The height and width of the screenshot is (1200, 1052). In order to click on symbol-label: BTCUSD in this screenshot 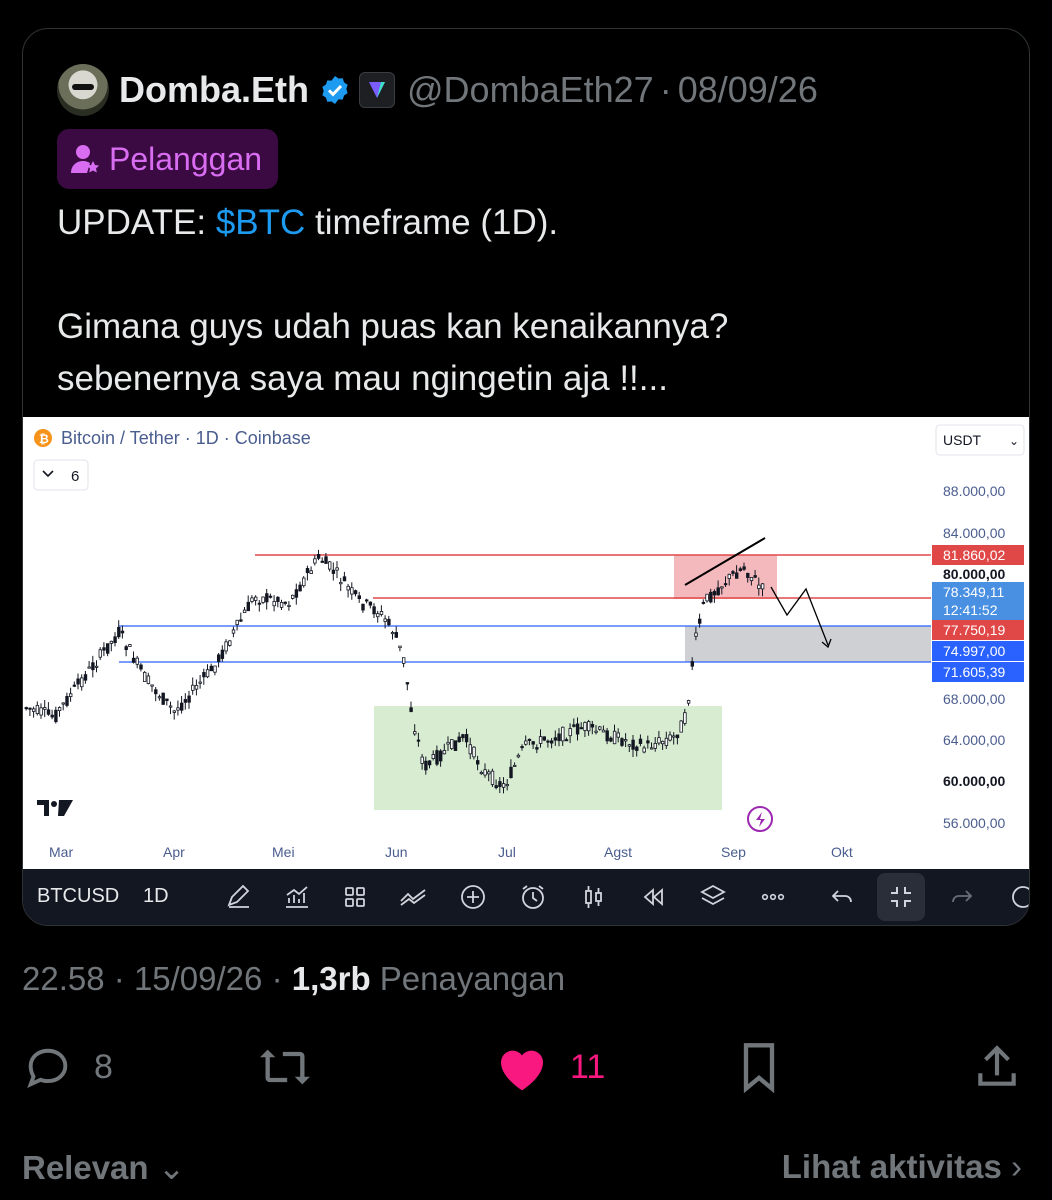, I will do `click(78, 896)`.